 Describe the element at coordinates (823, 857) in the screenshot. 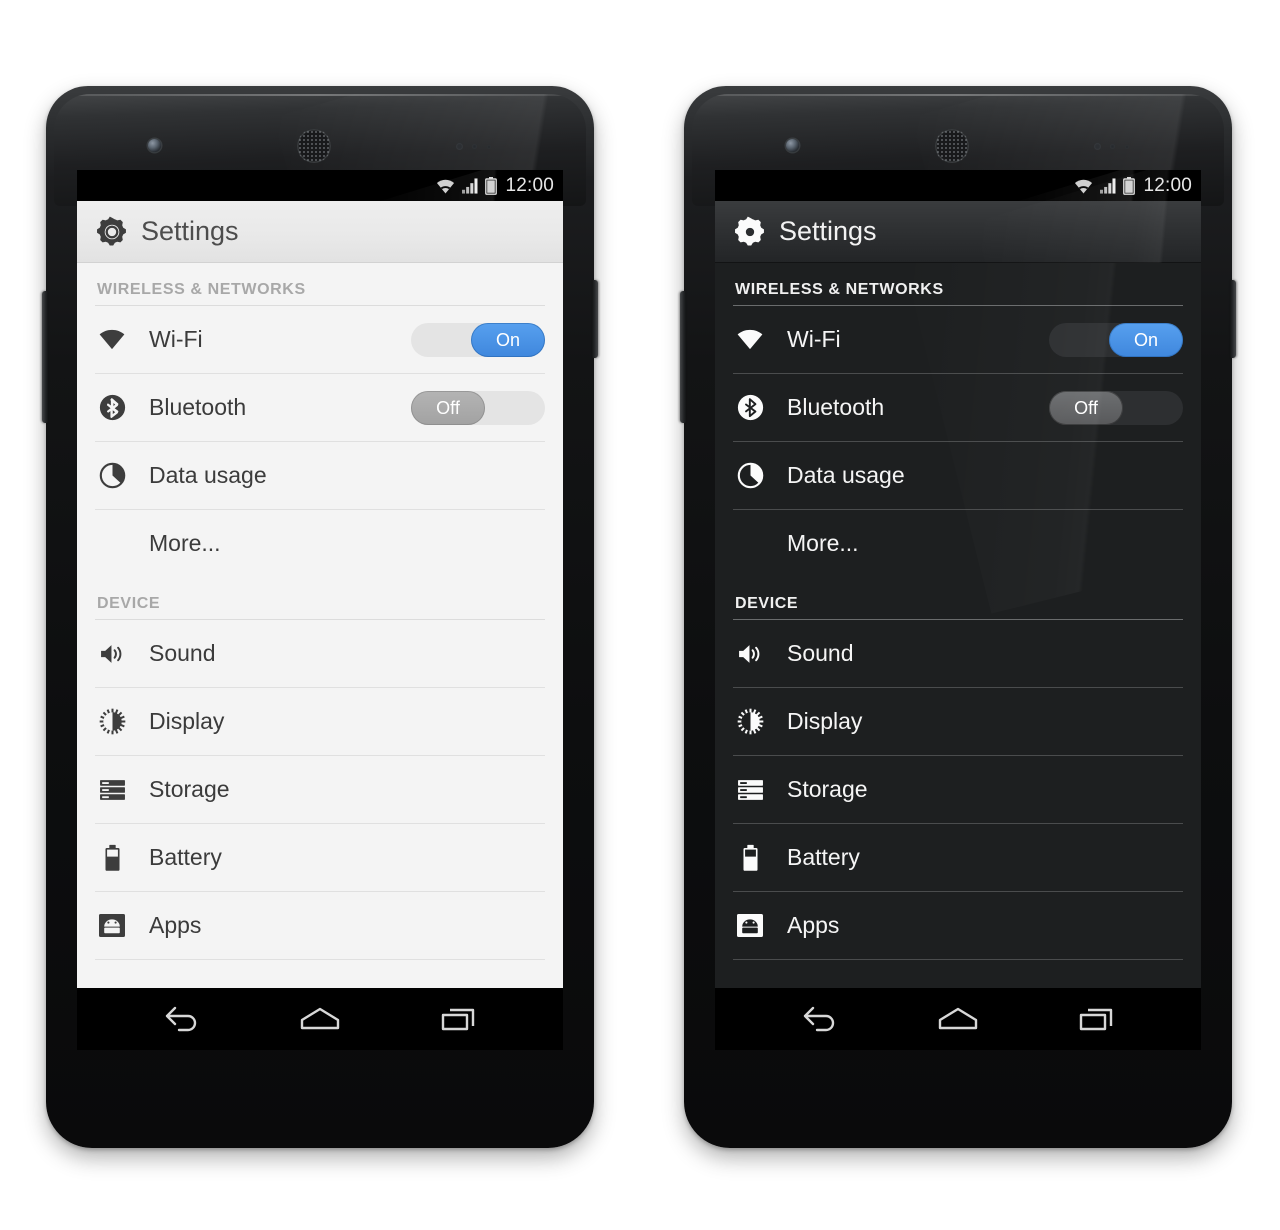

I see `list-item-label: Battery` at that location.